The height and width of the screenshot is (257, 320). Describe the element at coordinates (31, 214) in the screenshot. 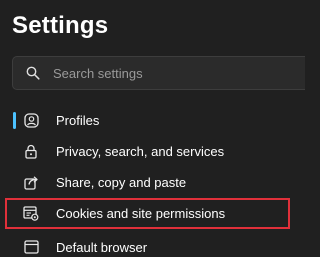

I see `cookies-permissions-icon` at that location.